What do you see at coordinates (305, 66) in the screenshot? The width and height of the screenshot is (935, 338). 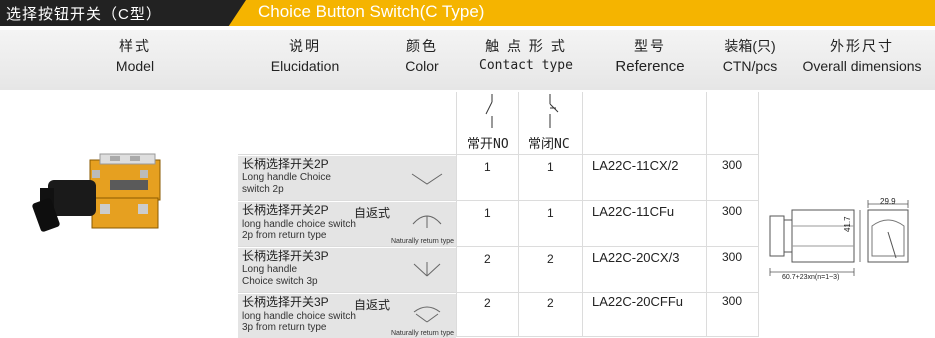 I see `header-elucidation-en: Elucidation` at bounding box center [305, 66].